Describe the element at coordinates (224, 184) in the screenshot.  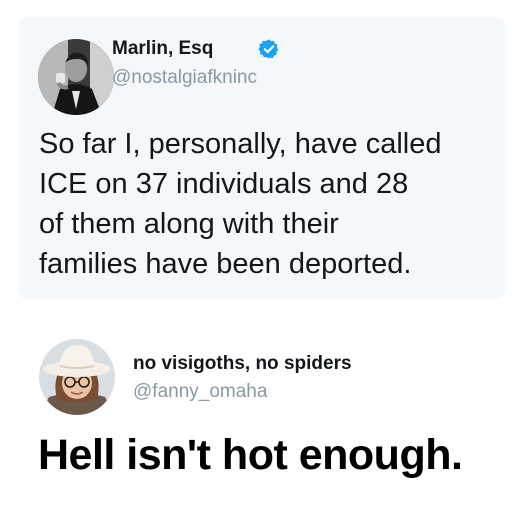
I see `tweet-text-line: ICE on 37 individuals and 28` at that location.